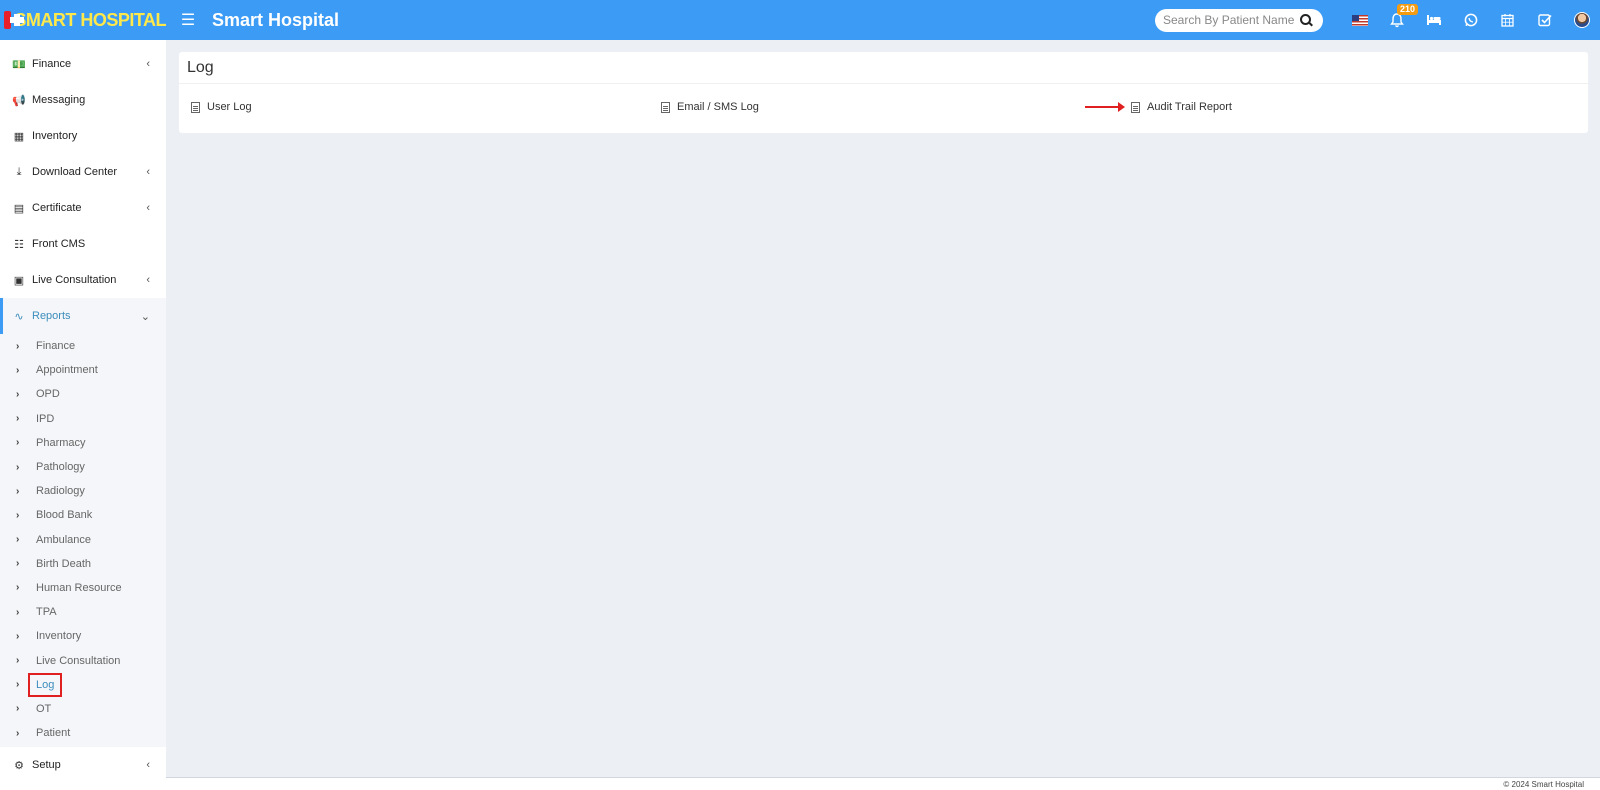 The height and width of the screenshot is (790, 1600). I want to click on sub-item-label: TPA, so click(46, 612).